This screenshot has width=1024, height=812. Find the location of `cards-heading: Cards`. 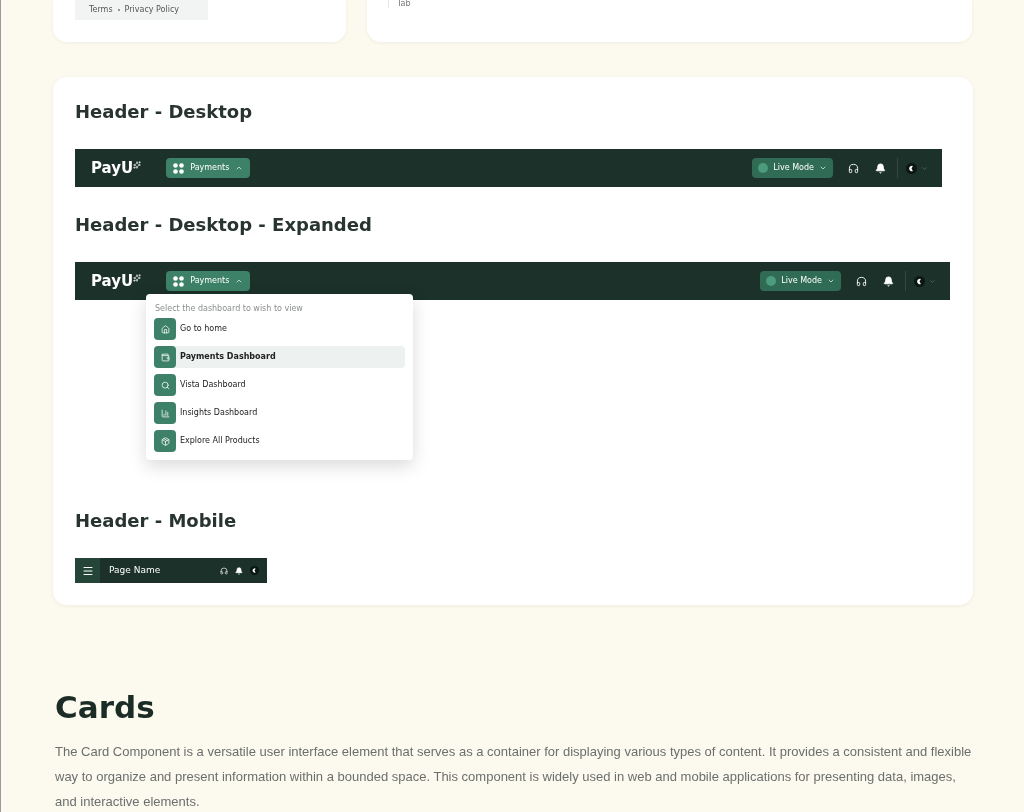

cards-heading: Cards is located at coordinates (105, 707).